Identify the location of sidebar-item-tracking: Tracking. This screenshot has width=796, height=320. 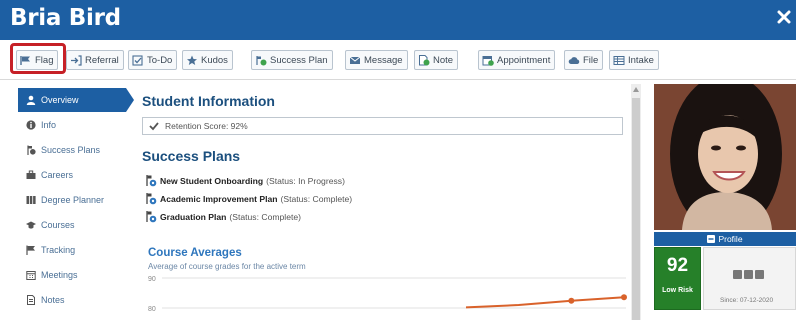
(72, 250).